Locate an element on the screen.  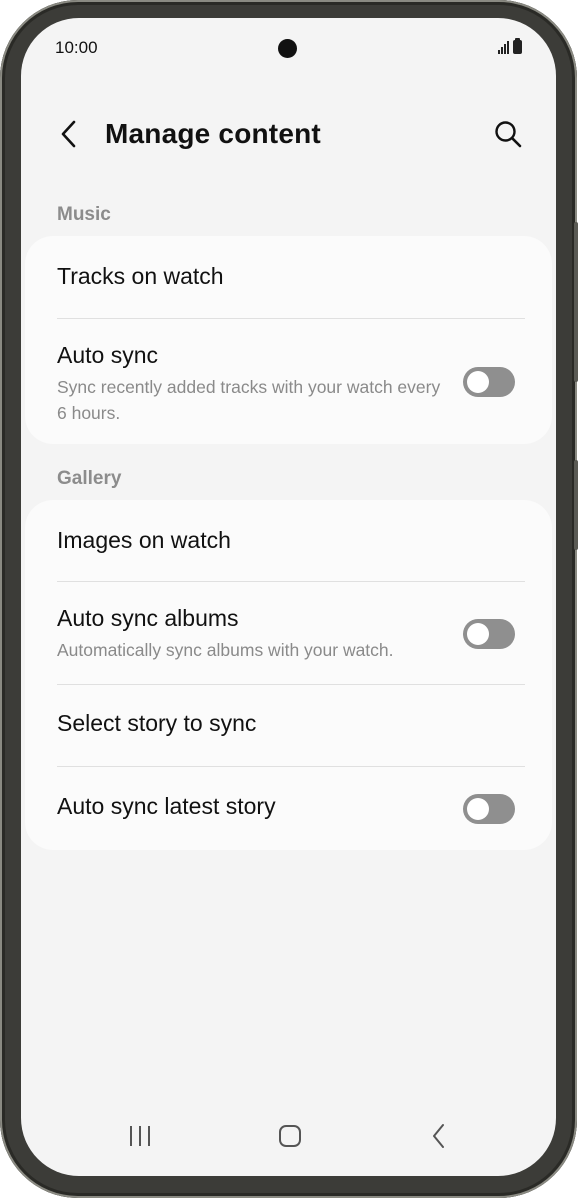
auto-sync-latest-story-toggle is located at coordinates (489, 809).